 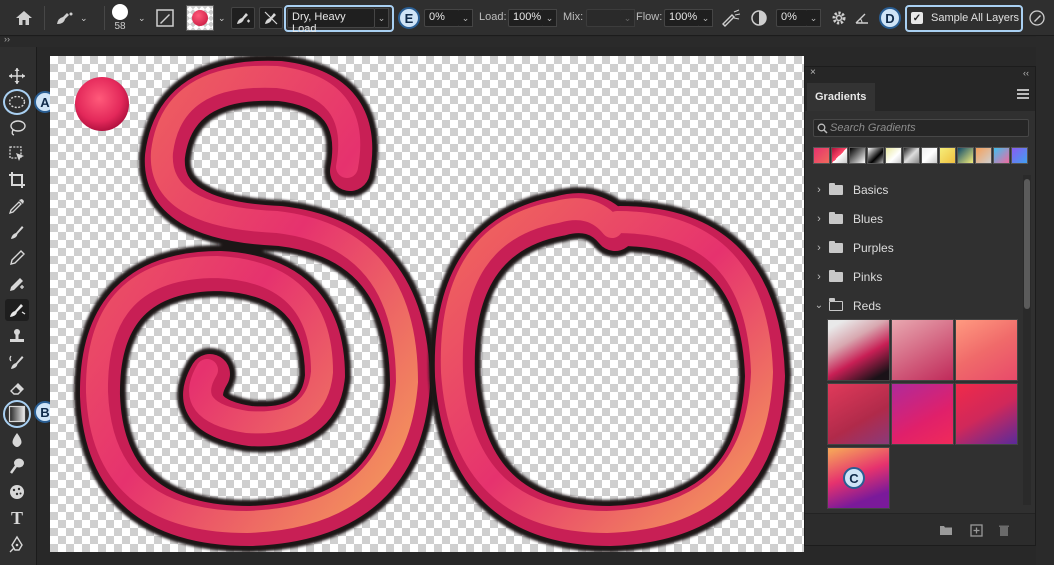 What do you see at coordinates (17, 180) in the screenshot?
I see `crop-tool-icon` at bounding box center [17, 180].